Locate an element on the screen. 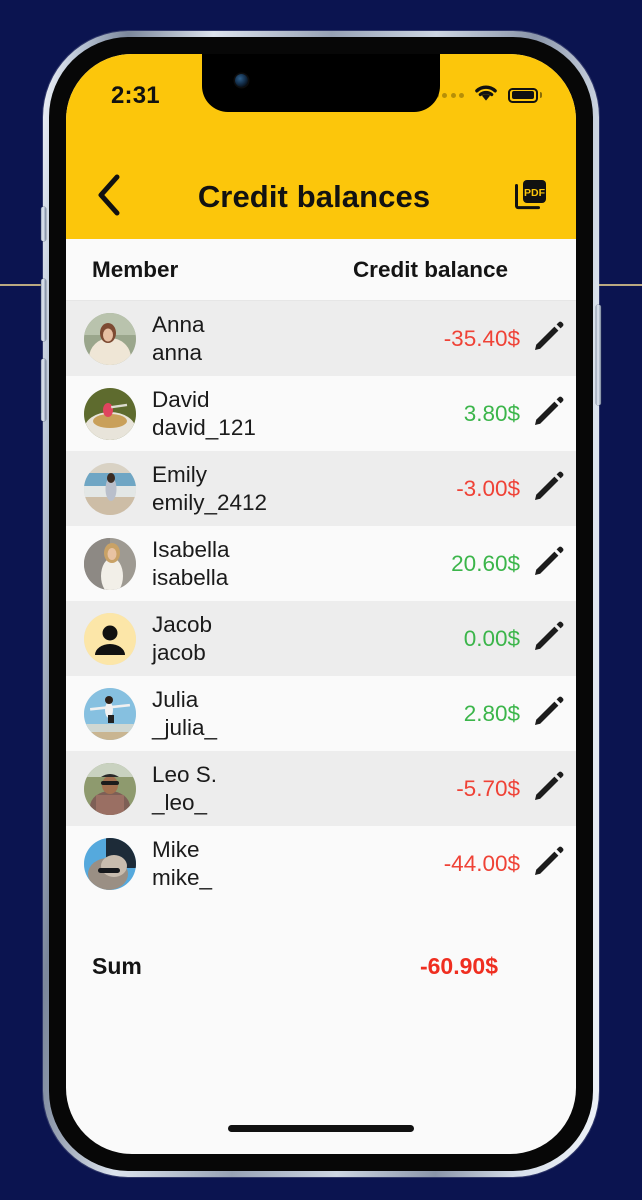 Image resolution: width=642 pixels, height=1200 pixels. member-handle: isabella is located at coordinates (190, 577).